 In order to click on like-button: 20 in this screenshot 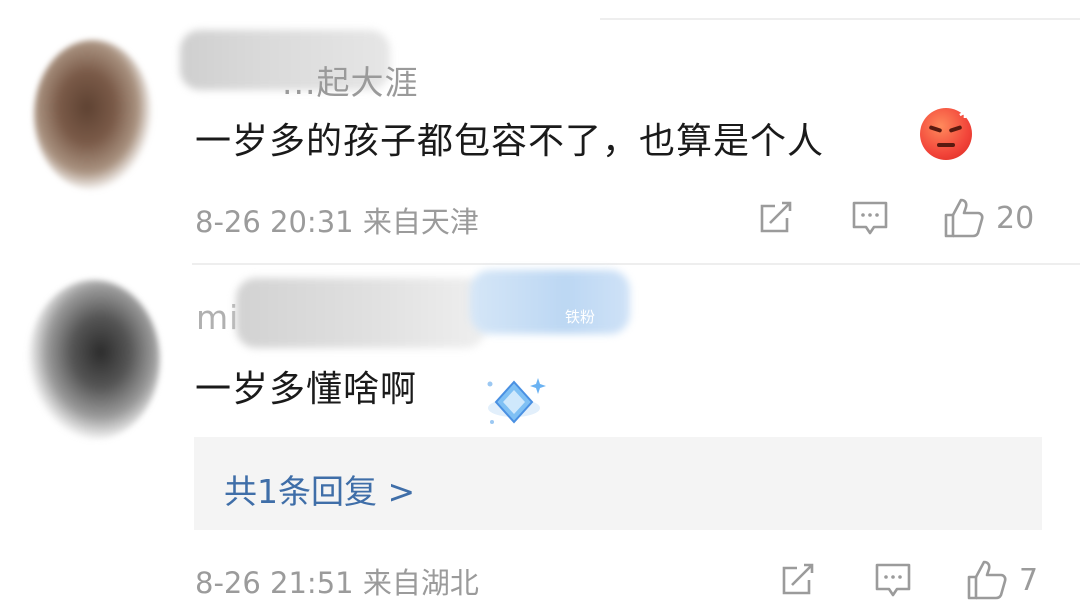, I will do `click(988, 218)`.